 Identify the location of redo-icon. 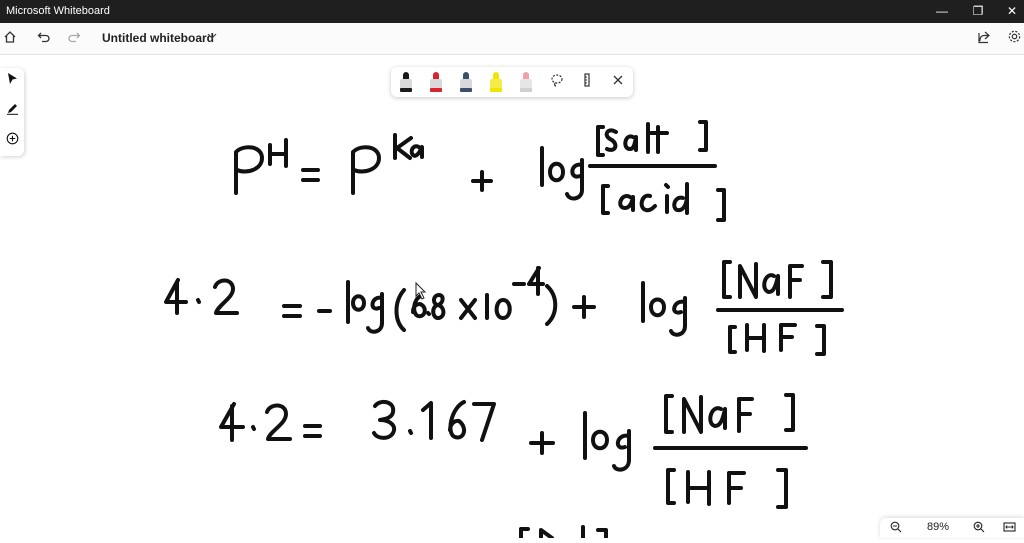
(74, 39).